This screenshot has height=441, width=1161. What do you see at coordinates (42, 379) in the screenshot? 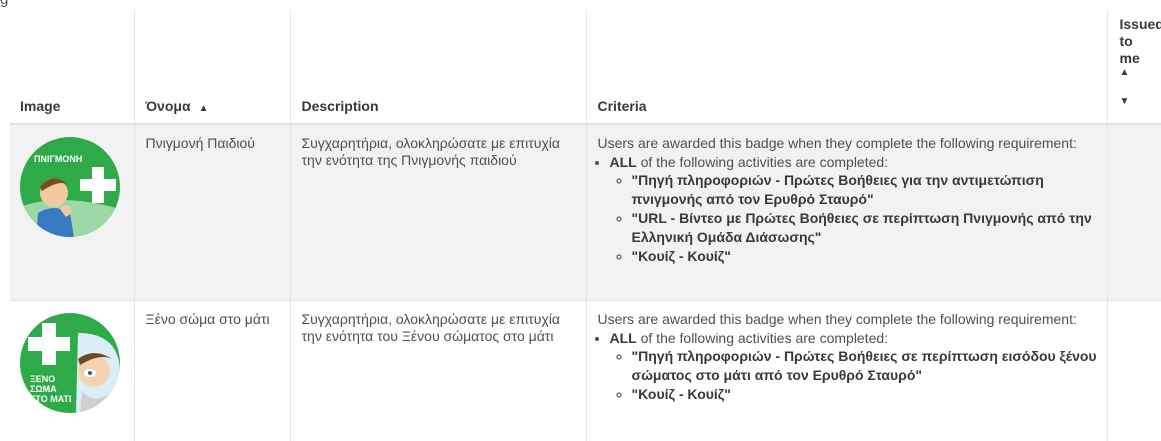
I see `badge-title-line-1: ΞΕΝΟ` at bounding box center [42, 379].